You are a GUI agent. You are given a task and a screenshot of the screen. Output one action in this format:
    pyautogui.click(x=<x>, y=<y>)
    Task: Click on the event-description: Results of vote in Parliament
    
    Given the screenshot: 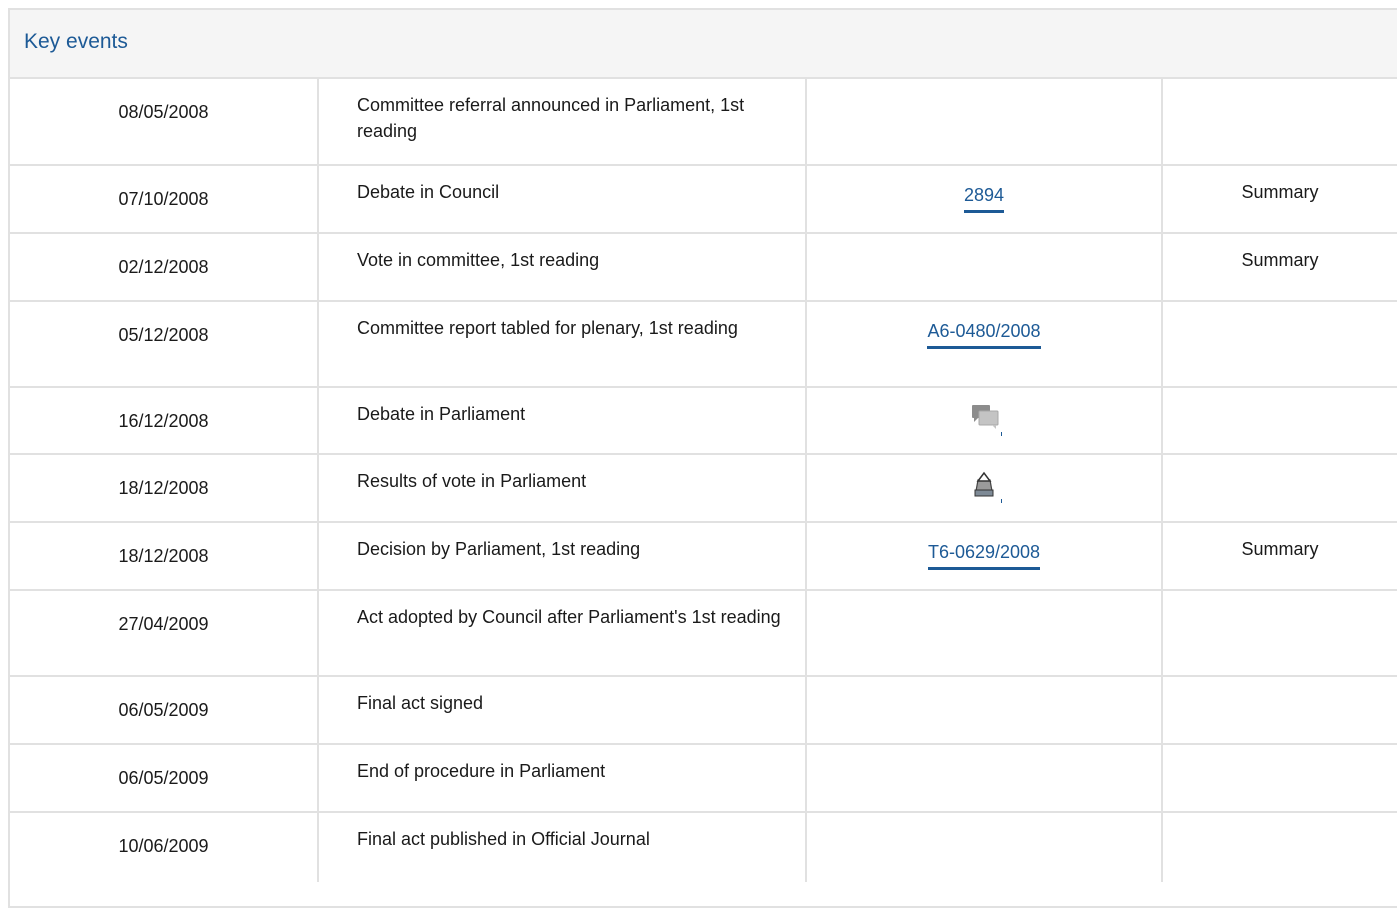 What is the action you would take?
    pyautogui.click(x=562, y=488)
    